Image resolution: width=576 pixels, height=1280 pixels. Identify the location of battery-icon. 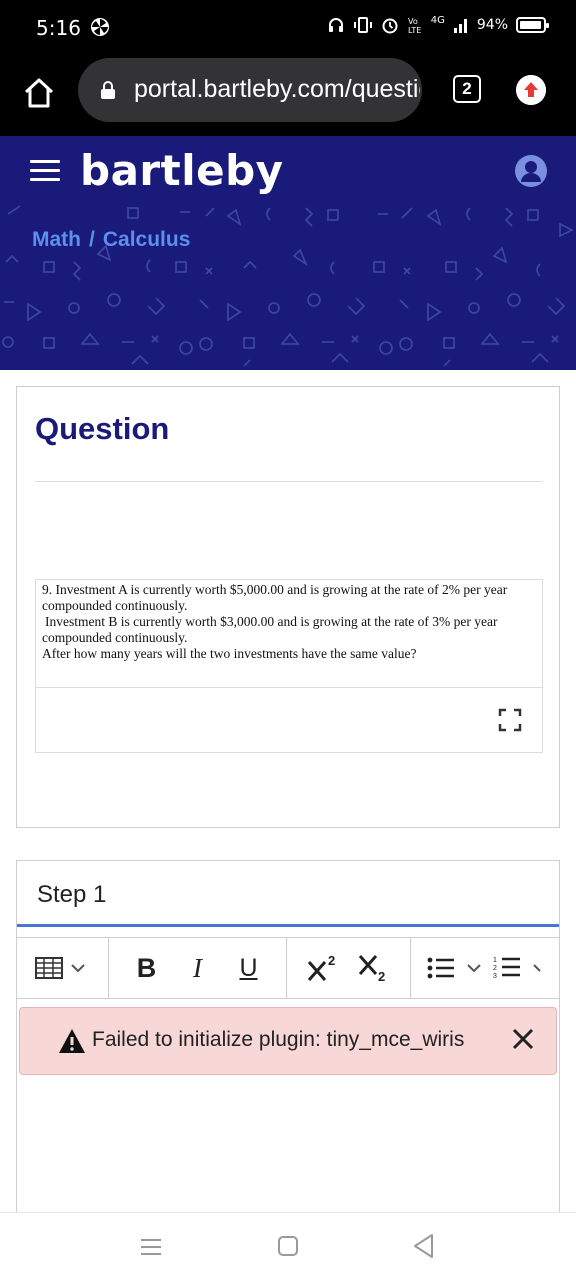
(532, 25).